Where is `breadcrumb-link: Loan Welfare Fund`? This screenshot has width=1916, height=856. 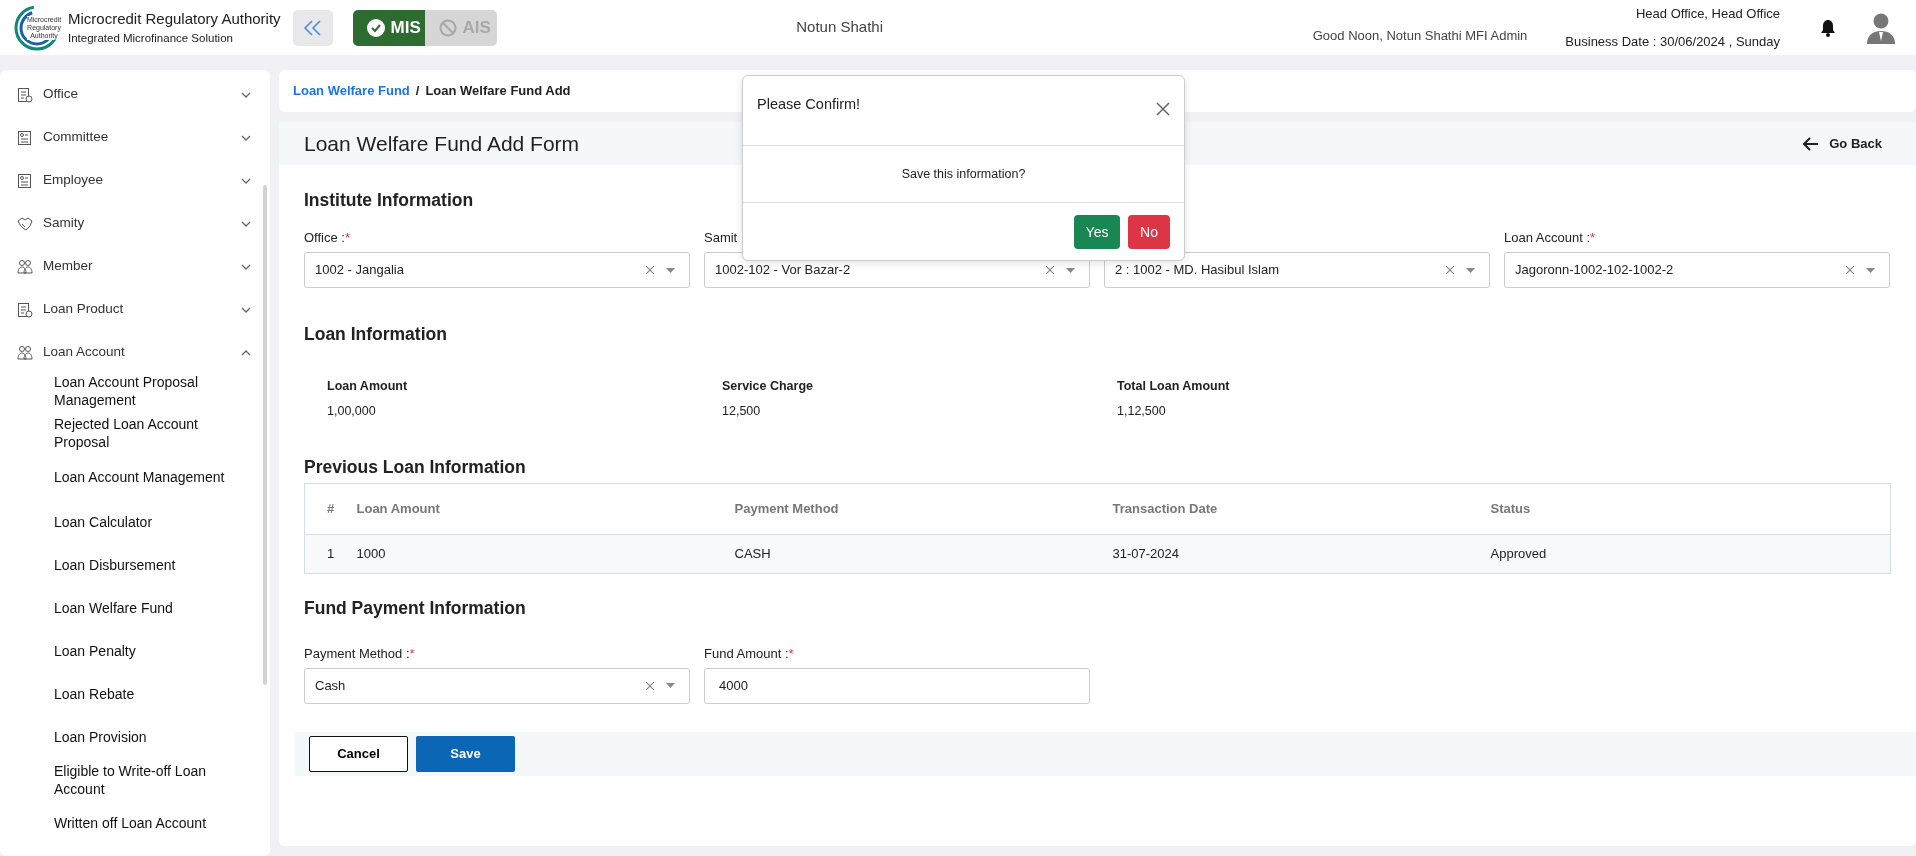 breadcrumb-link: Loan Welfare Fund is located at coordinates (351, 91).